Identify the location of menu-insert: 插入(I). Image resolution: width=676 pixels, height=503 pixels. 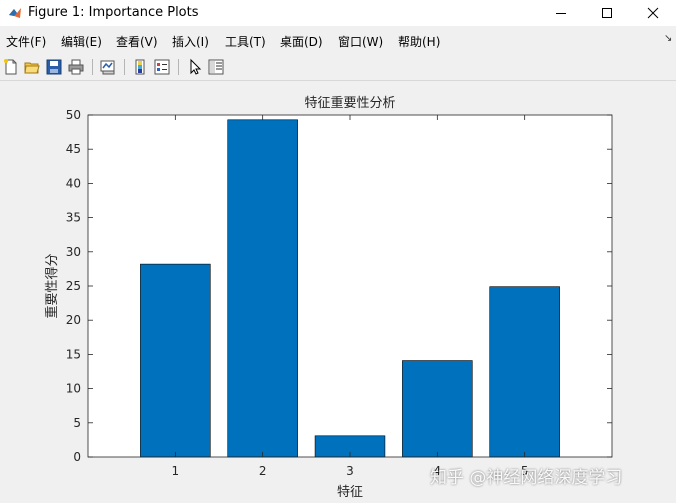
(190, 41).